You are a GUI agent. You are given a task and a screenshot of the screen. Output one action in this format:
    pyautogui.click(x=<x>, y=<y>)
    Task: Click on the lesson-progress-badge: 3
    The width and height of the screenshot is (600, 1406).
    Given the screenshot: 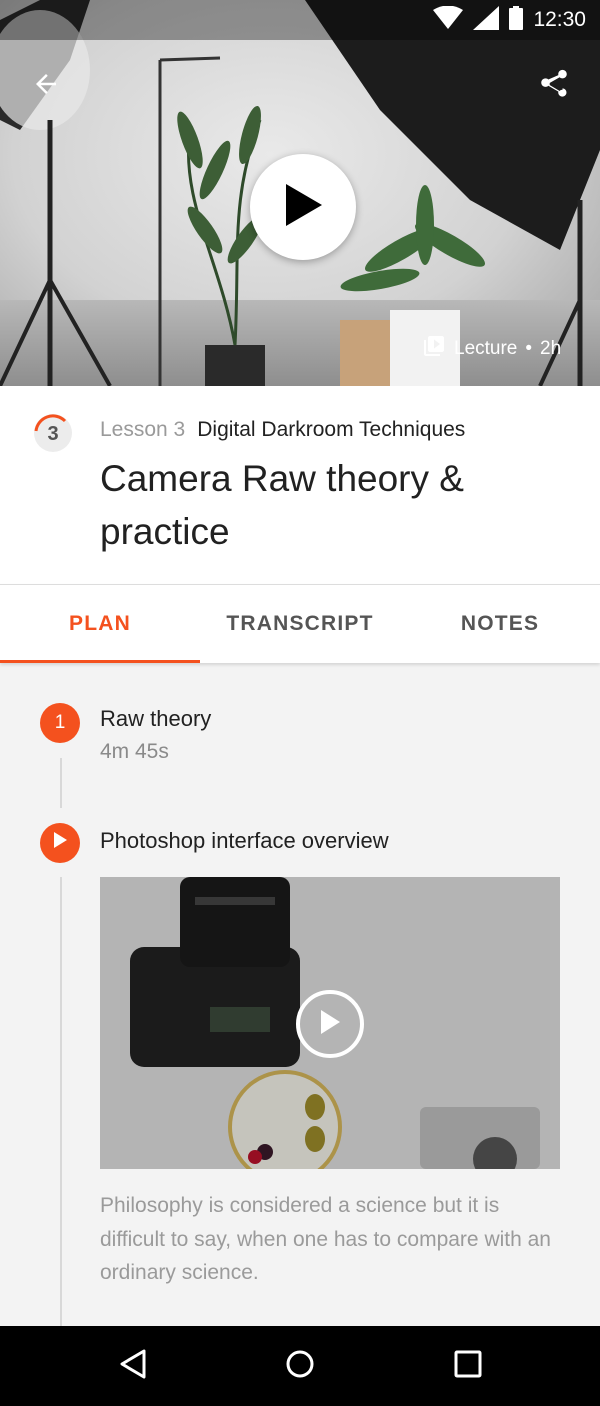 What is the action you would take?
    pyautogui.click(x=53, y=433)
    